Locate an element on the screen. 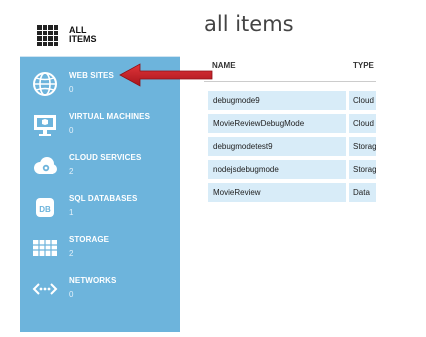  type-text: Data is located at coordinates (361, 192).